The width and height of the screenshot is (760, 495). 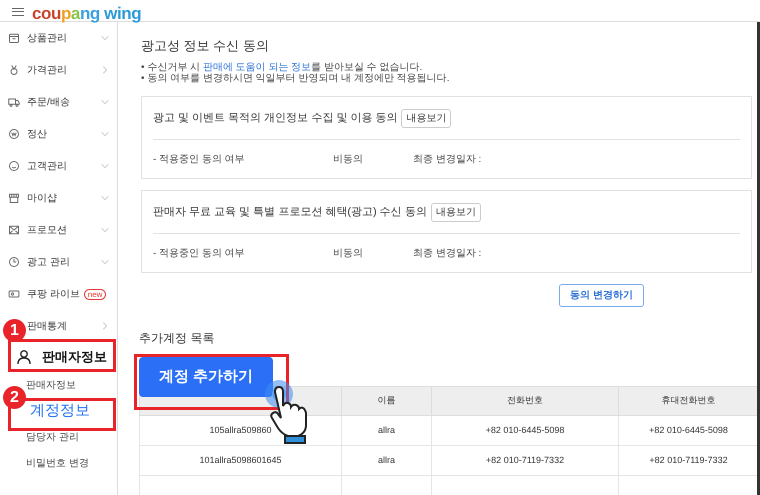 I want to click on menu-icon, so click(x=18, y=12).